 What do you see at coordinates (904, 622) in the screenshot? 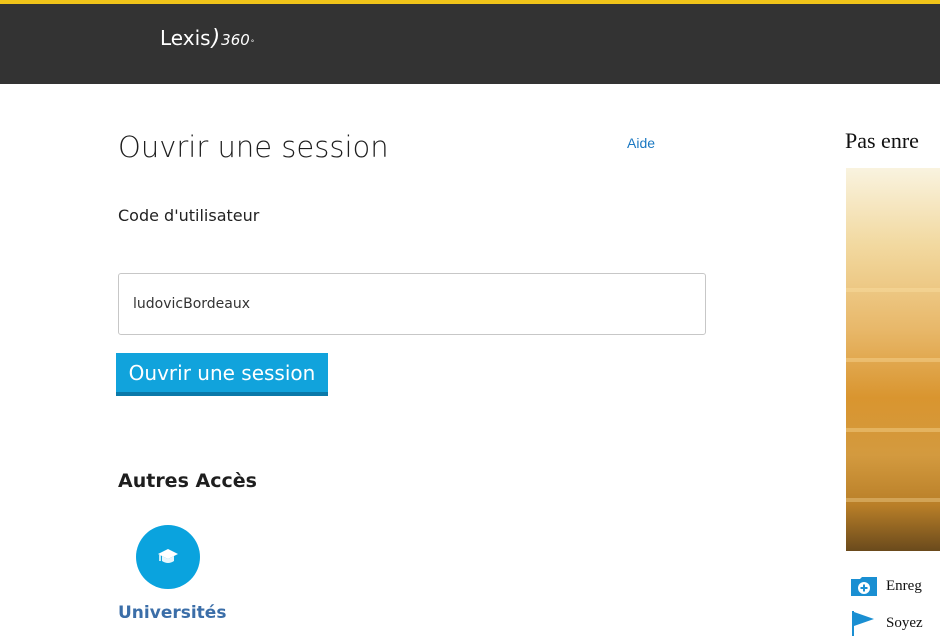
I see `side-item-follow-label: Soyez` at bounding box center [904, 622].